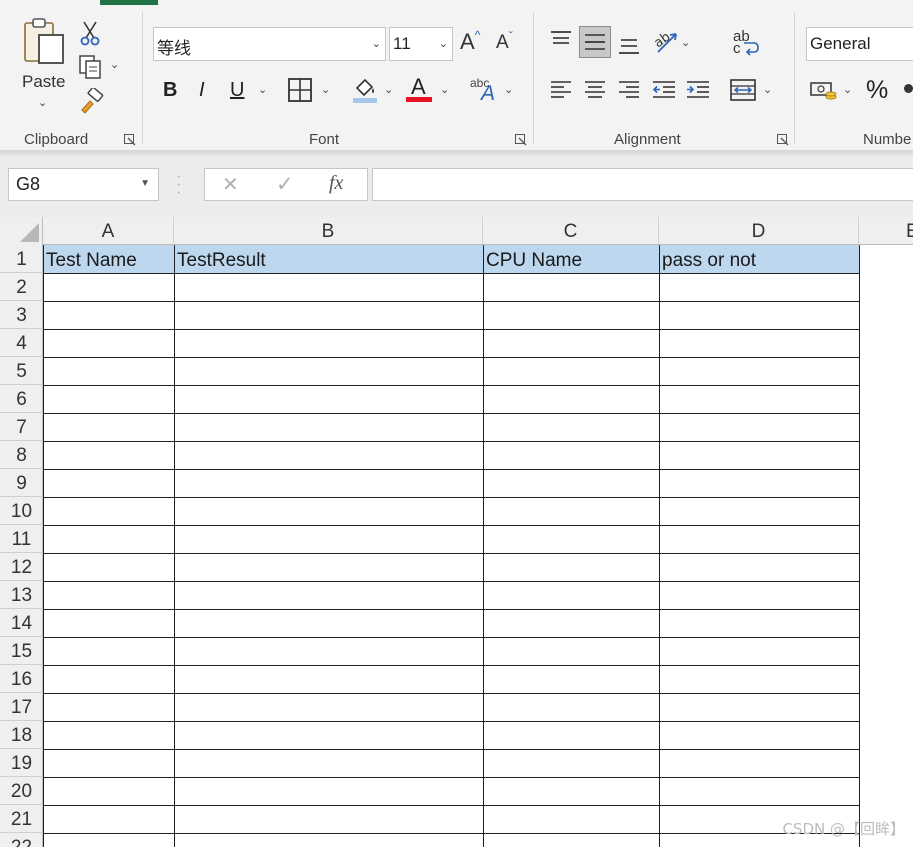 This screenshot has height=847, width=913. Describe the element at coordinates (508, 89) in the screenshot. I see `phonetic-dropdown-chevron-icon: ⌄` at that location.